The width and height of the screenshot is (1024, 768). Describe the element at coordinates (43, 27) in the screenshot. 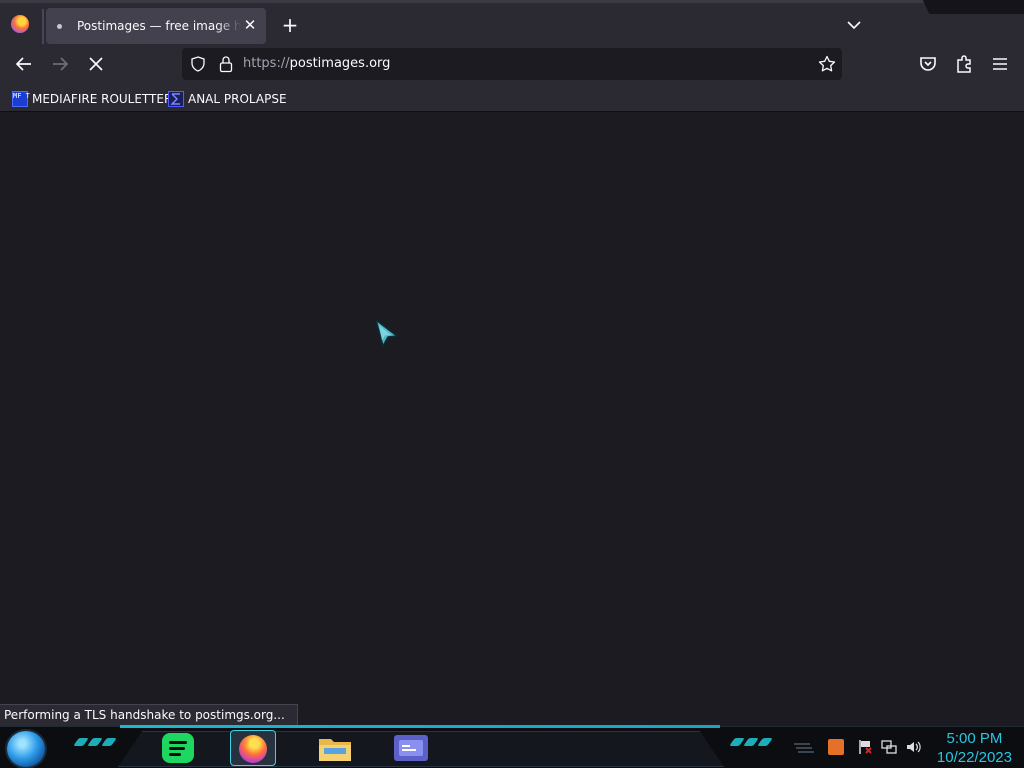

I see `tab-separator` at that location.